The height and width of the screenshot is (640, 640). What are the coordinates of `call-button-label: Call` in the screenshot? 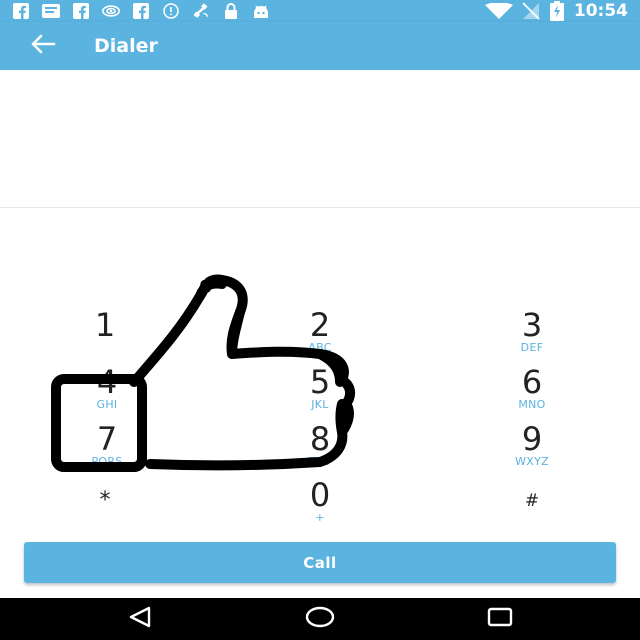 It's located at (320, 562).